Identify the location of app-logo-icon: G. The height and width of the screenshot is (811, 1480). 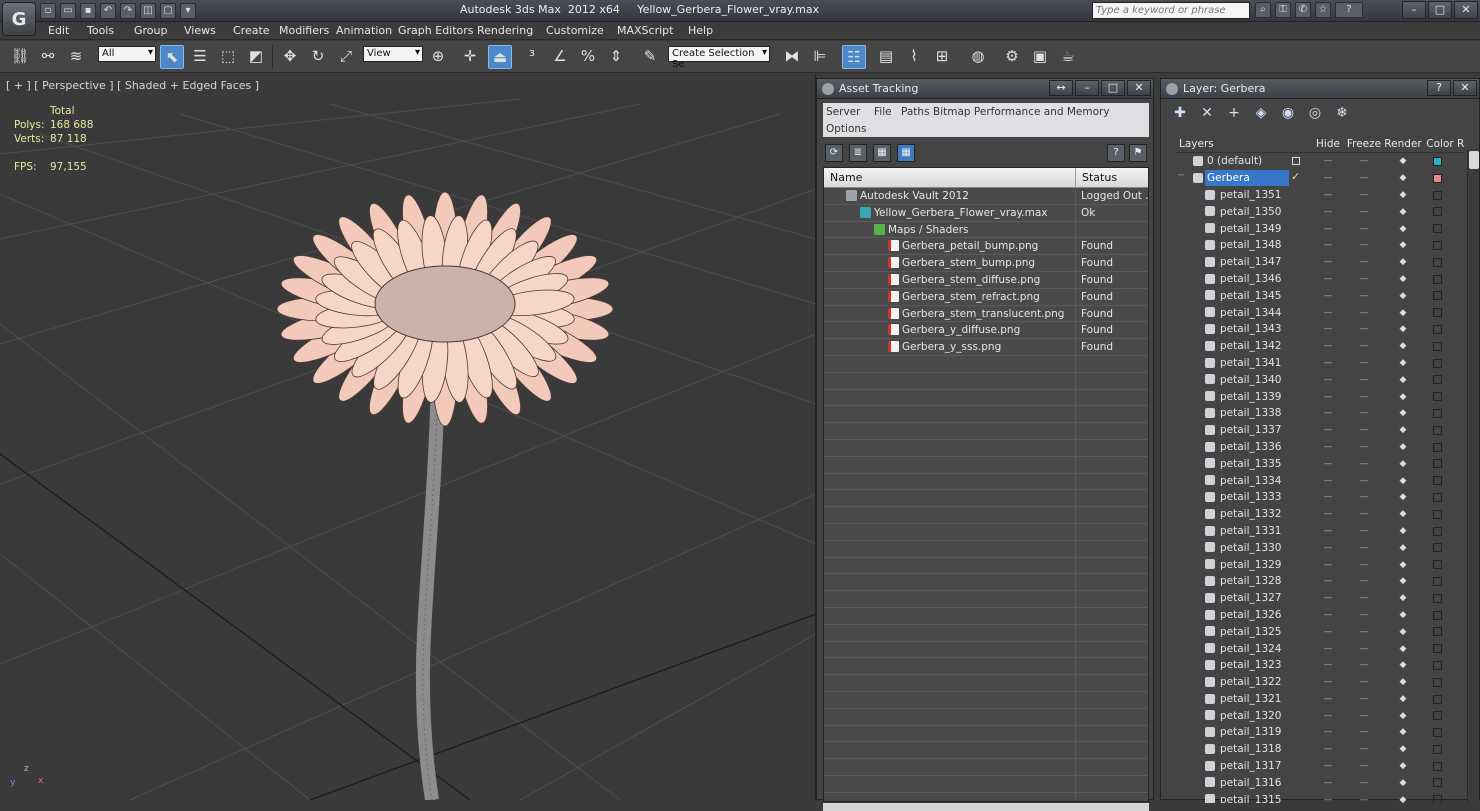
(19, 19).